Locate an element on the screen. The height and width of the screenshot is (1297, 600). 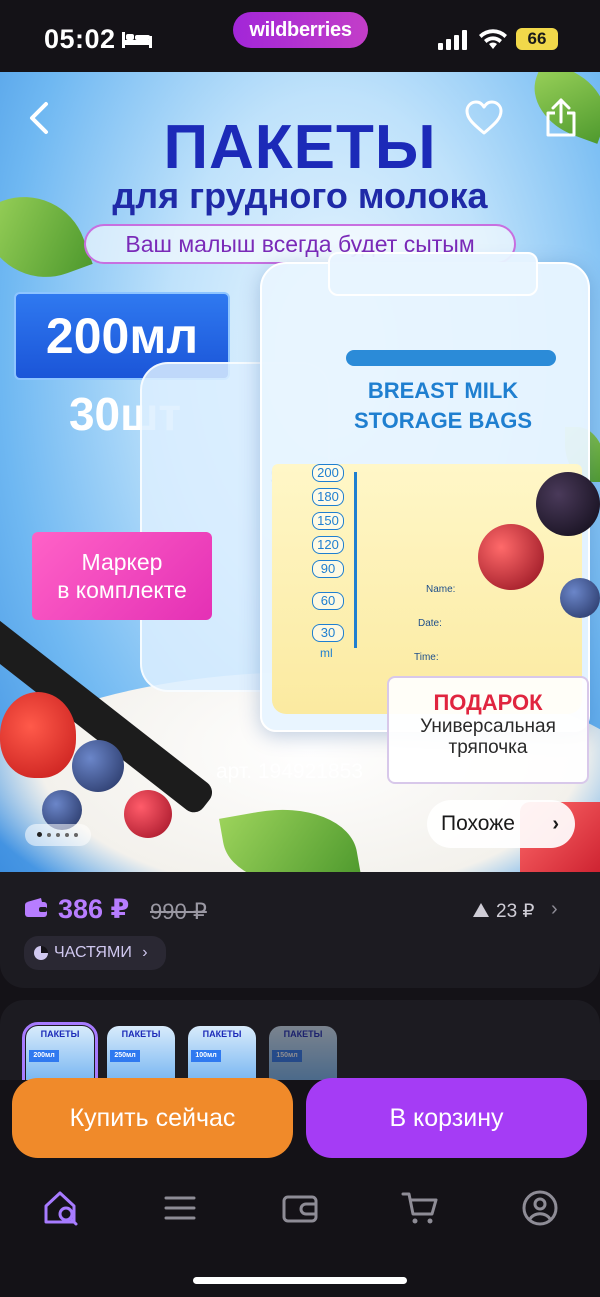
thumbnail: ПАКЕТЫ 200мл is located at coordinates (60, 1051).